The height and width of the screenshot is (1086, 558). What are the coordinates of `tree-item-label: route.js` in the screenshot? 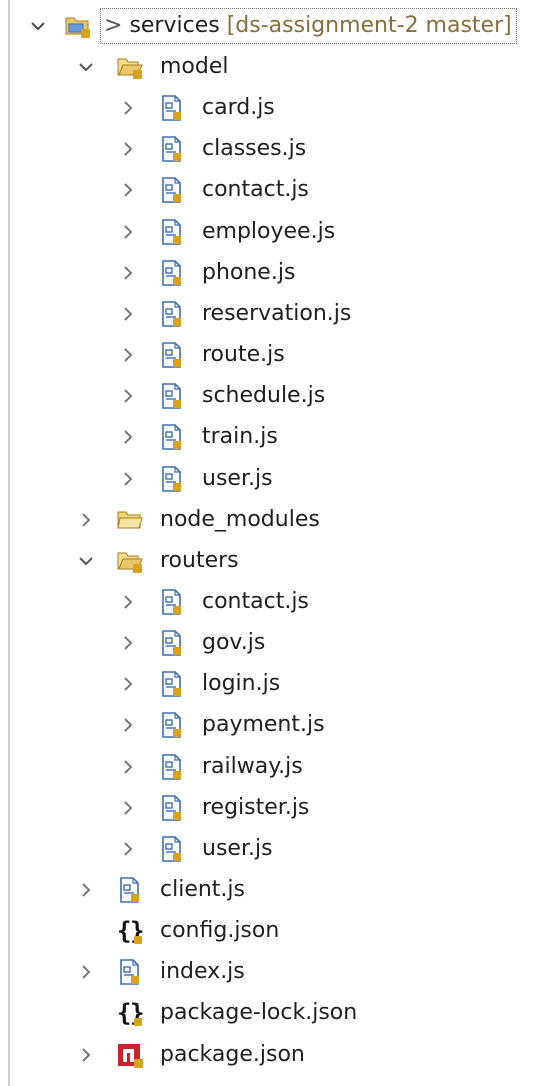 It's located at (243, 355).